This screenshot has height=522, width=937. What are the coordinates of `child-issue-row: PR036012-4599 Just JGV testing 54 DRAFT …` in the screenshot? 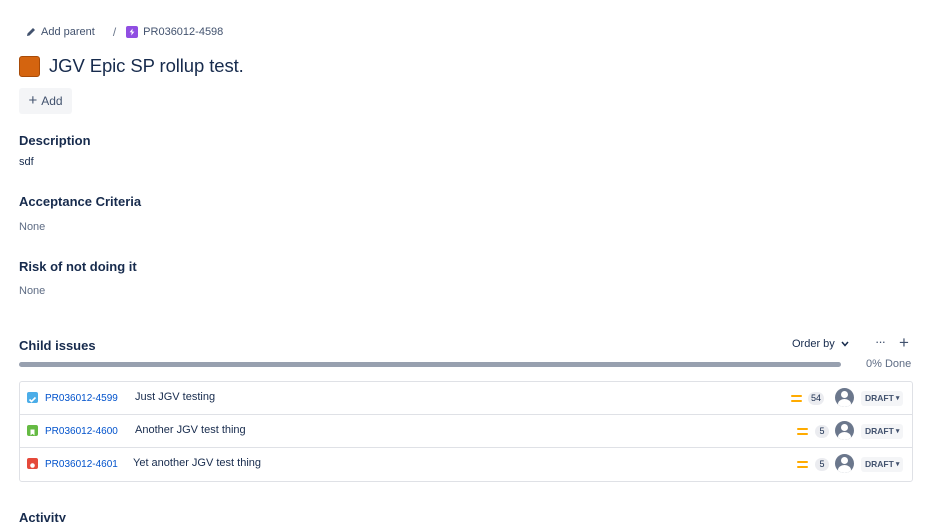 It's located at (466, 398).